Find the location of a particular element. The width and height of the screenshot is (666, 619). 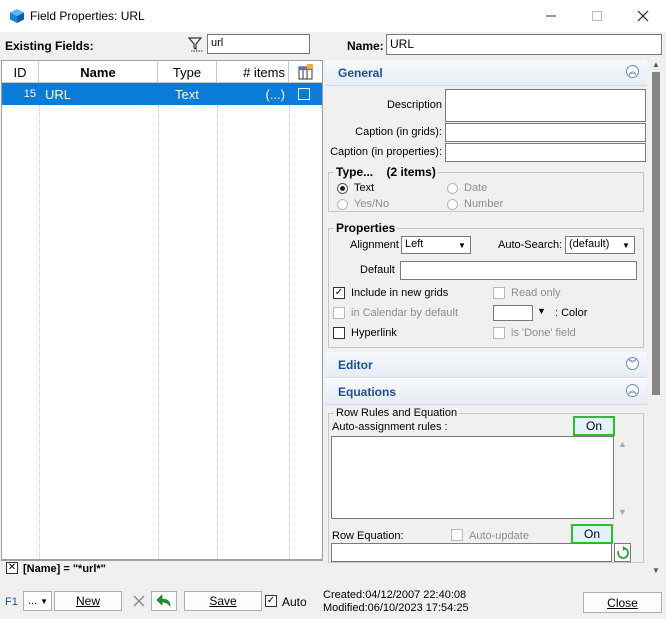

row-equation-label: Row Equation: is located at coordinates (368, 536).